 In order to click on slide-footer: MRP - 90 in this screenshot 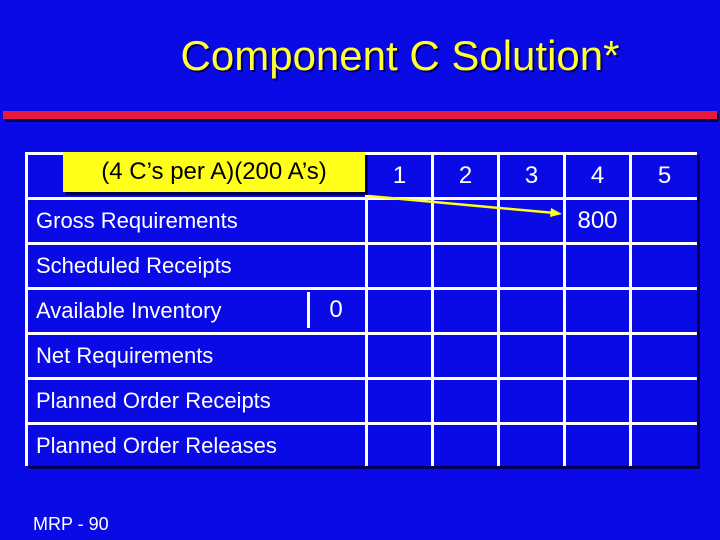, I will do `click(71, 524)`.